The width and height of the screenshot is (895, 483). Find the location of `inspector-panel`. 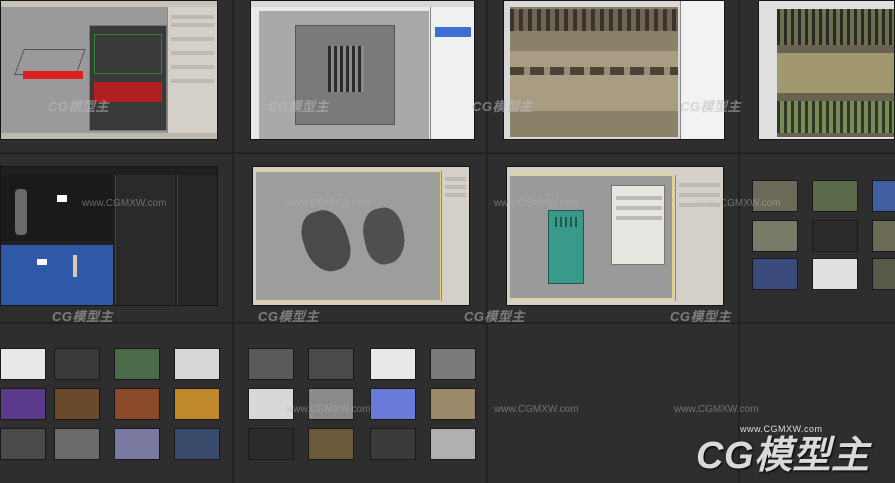

inspector-panel is located at coordinates (145, 240).